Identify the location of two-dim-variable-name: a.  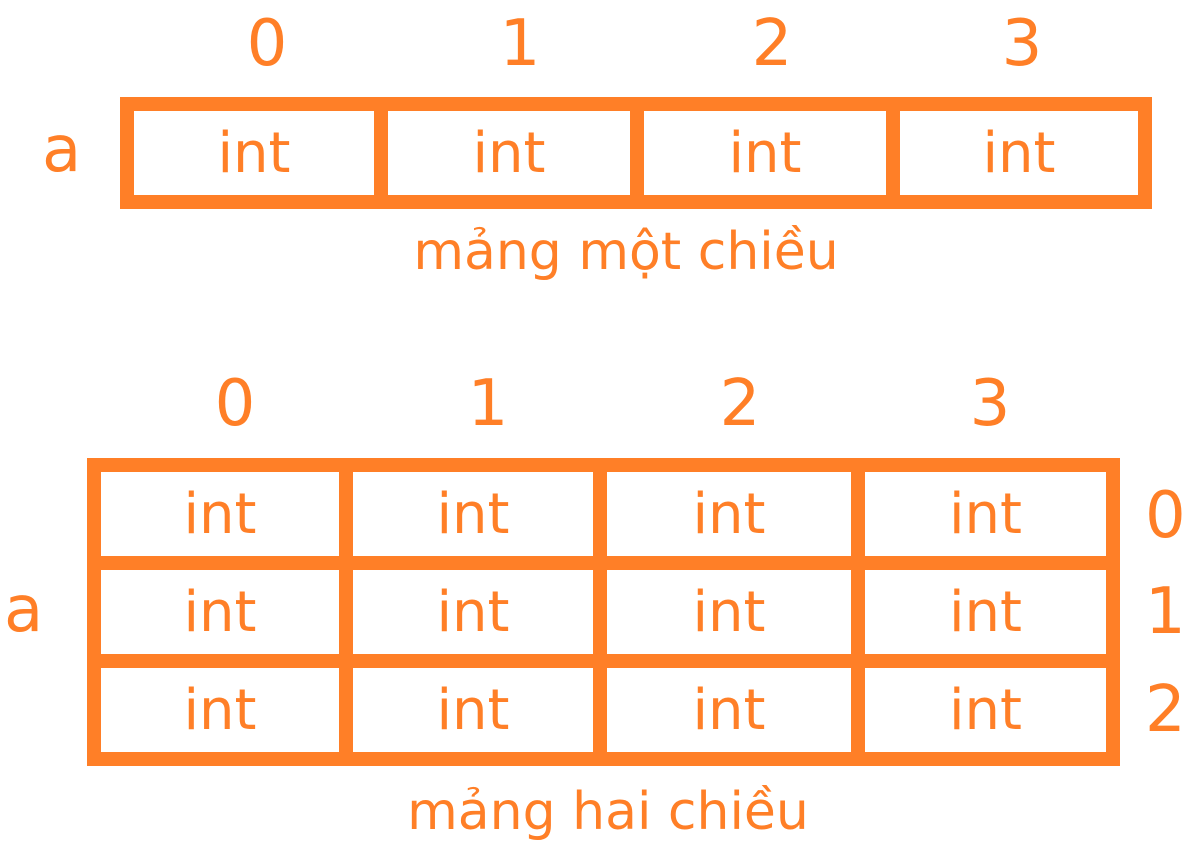
(24, 610).